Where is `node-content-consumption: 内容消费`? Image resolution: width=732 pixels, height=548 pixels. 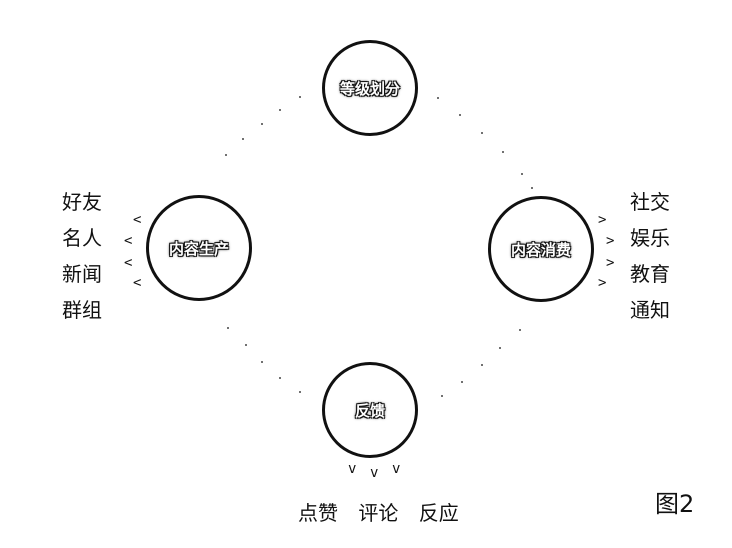
node-content-consumption: 内容消费 is located at coordinates (541, 249).